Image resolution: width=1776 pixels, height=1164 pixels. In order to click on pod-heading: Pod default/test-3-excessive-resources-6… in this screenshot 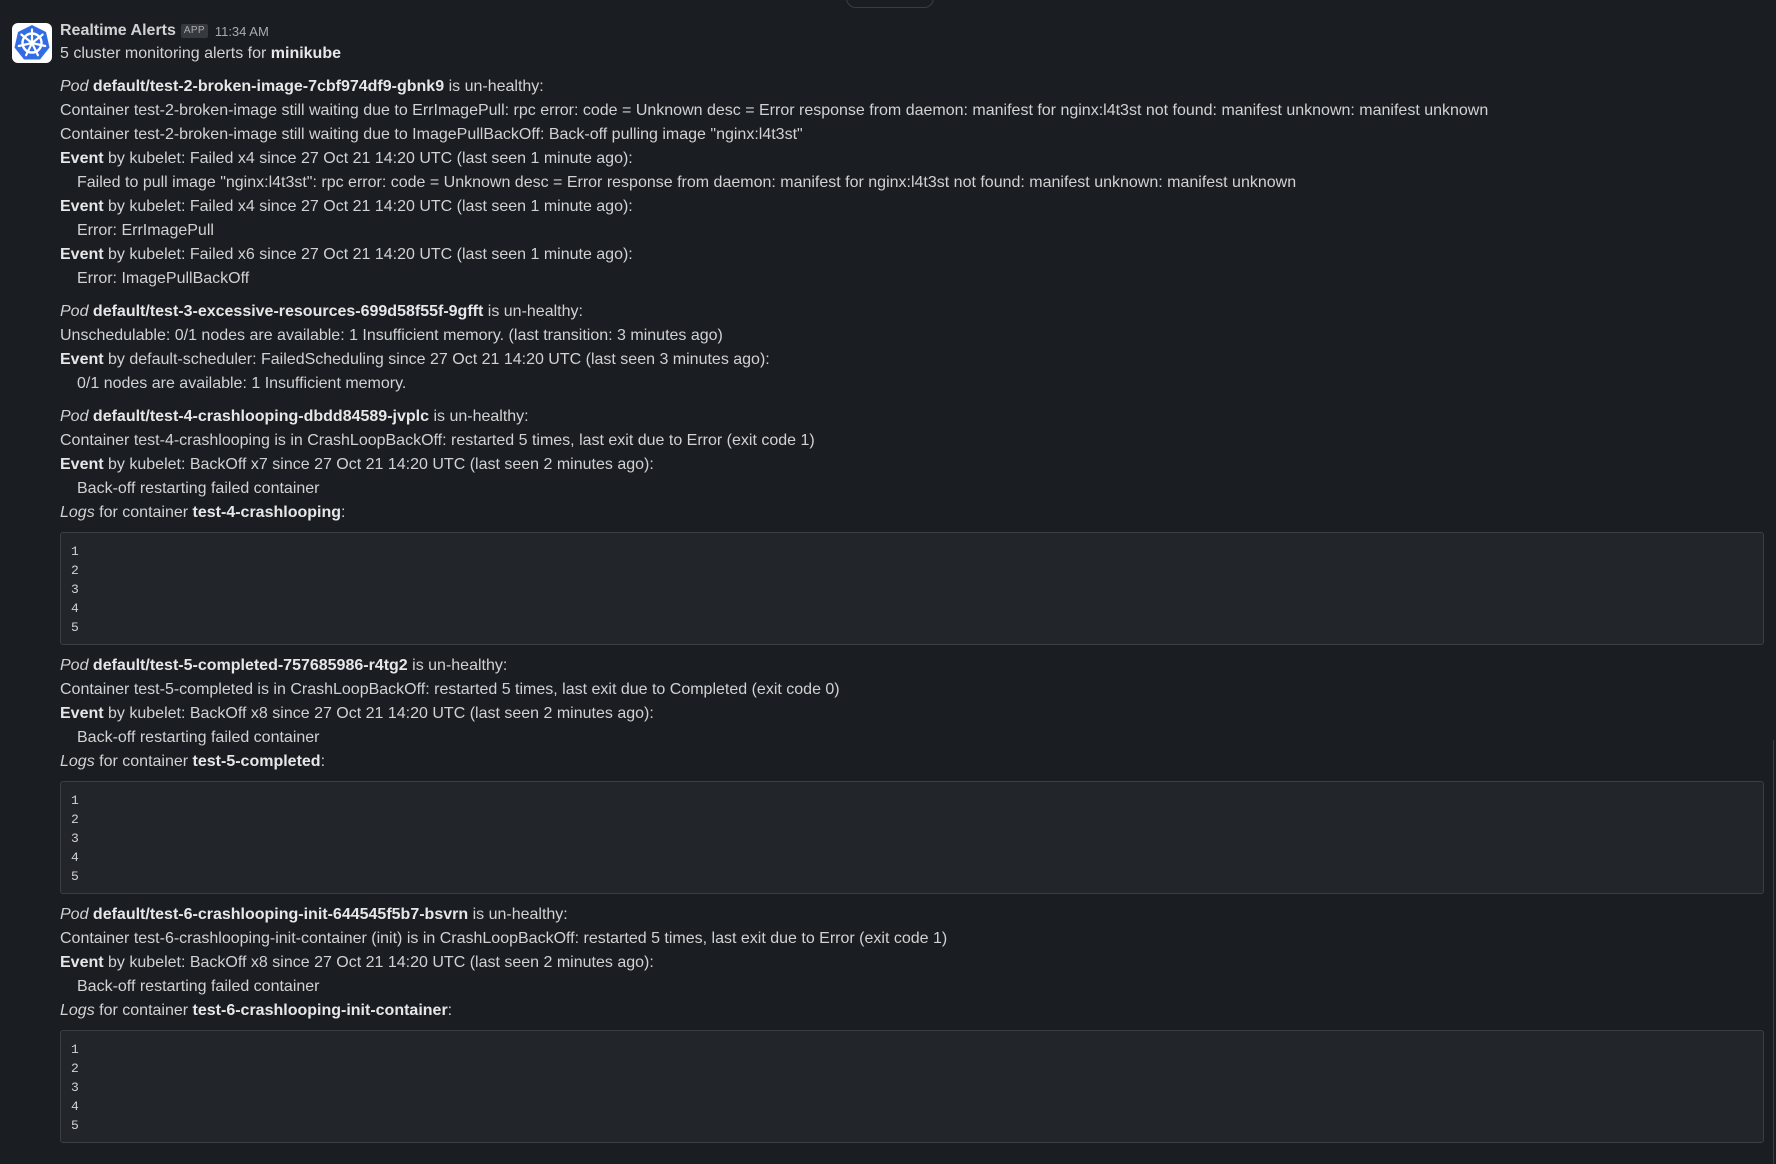, I will do `click(913, 312)`.